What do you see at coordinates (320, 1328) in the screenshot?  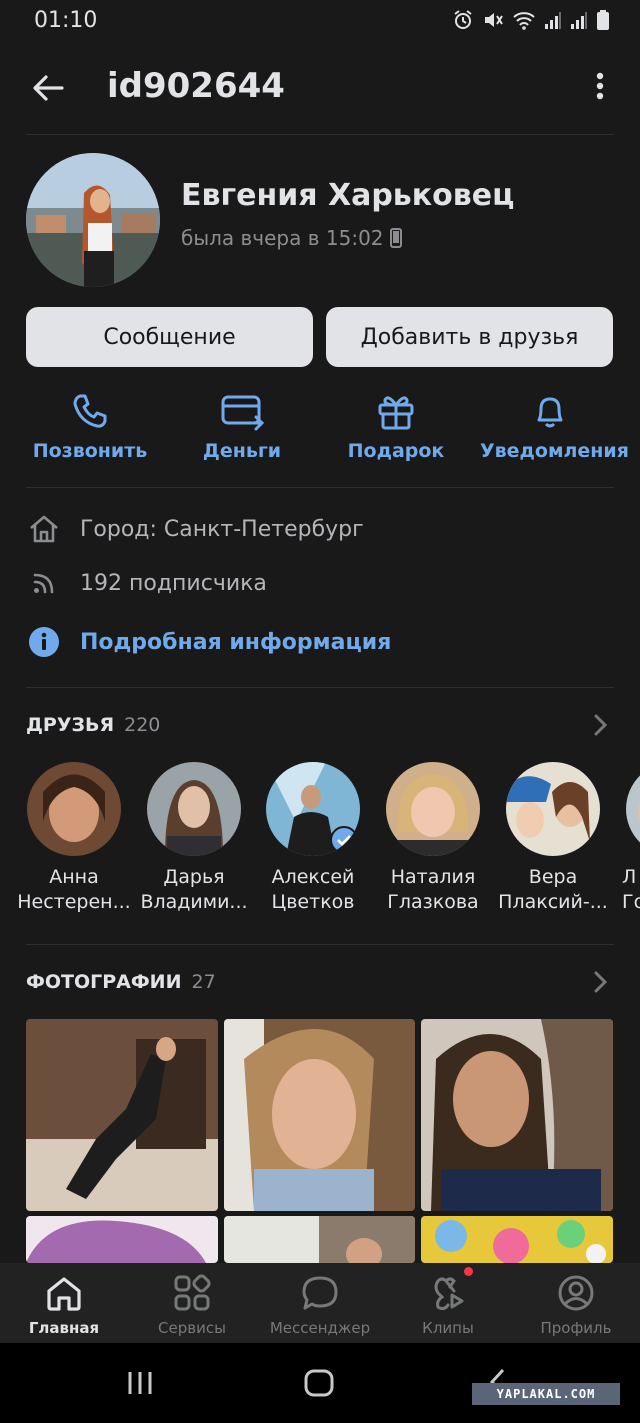 I see `tab-label: Мессенджер` at bounding box center [320, 1328].